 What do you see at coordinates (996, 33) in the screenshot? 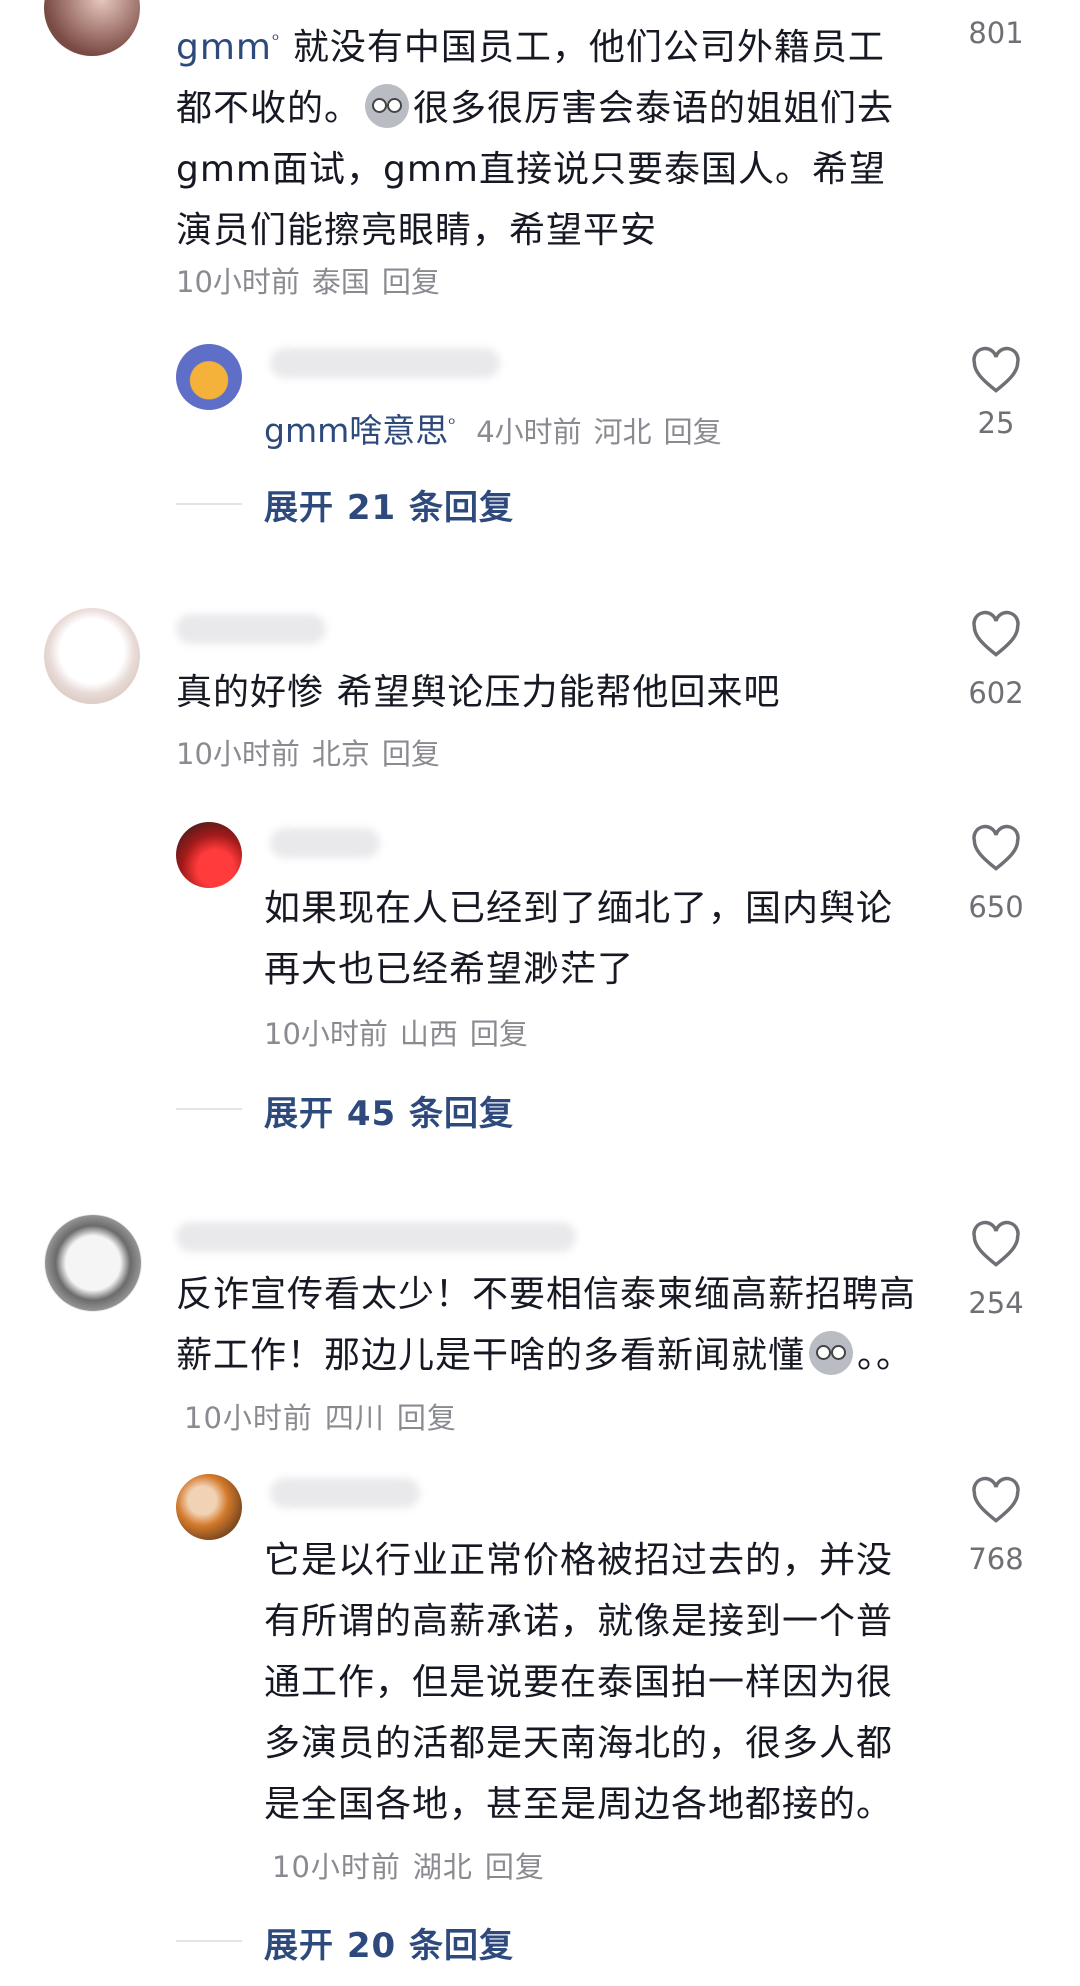
I see `like-count: 801` at bounding box center [996, 33].